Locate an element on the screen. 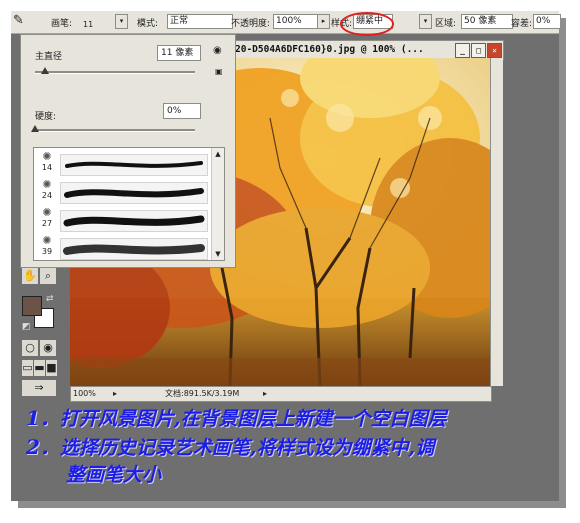 The width and height of the screenshot is (580, 523). style-highlight-ring is located at coordinates (367, 24).